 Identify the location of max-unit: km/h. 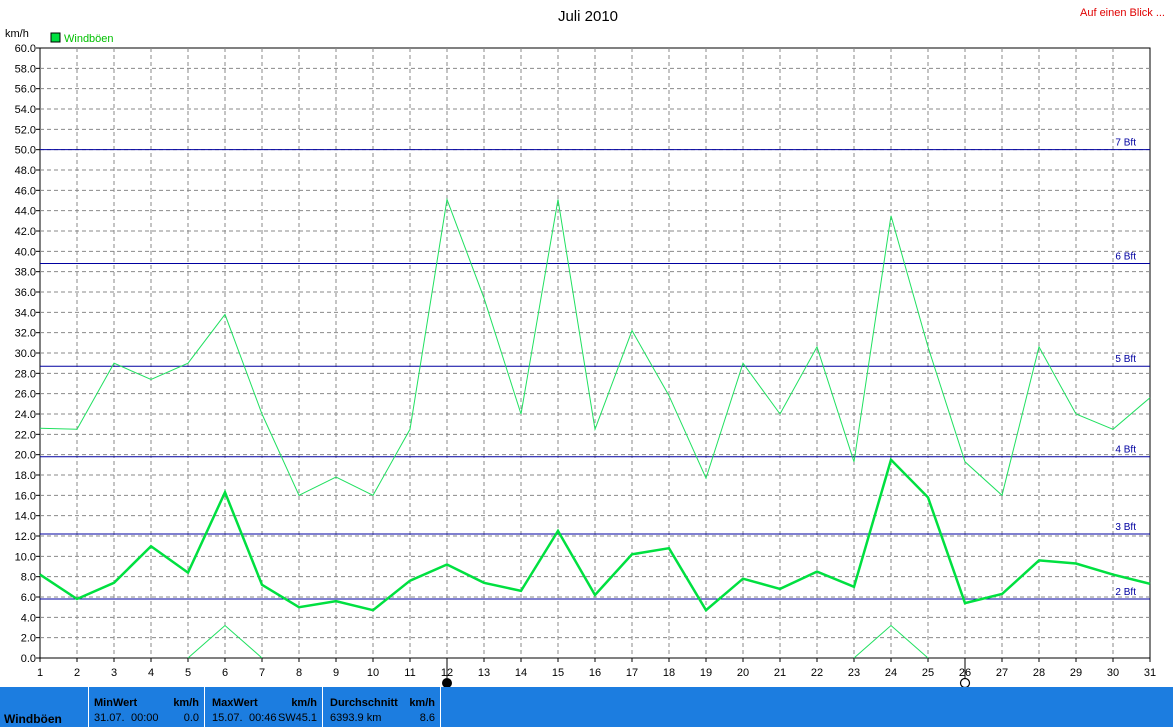
(304, 703).